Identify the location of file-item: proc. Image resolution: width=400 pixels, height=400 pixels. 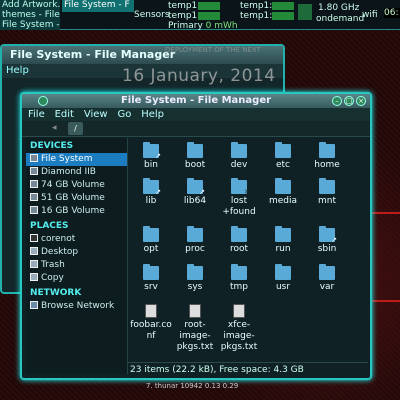
(195, 240).